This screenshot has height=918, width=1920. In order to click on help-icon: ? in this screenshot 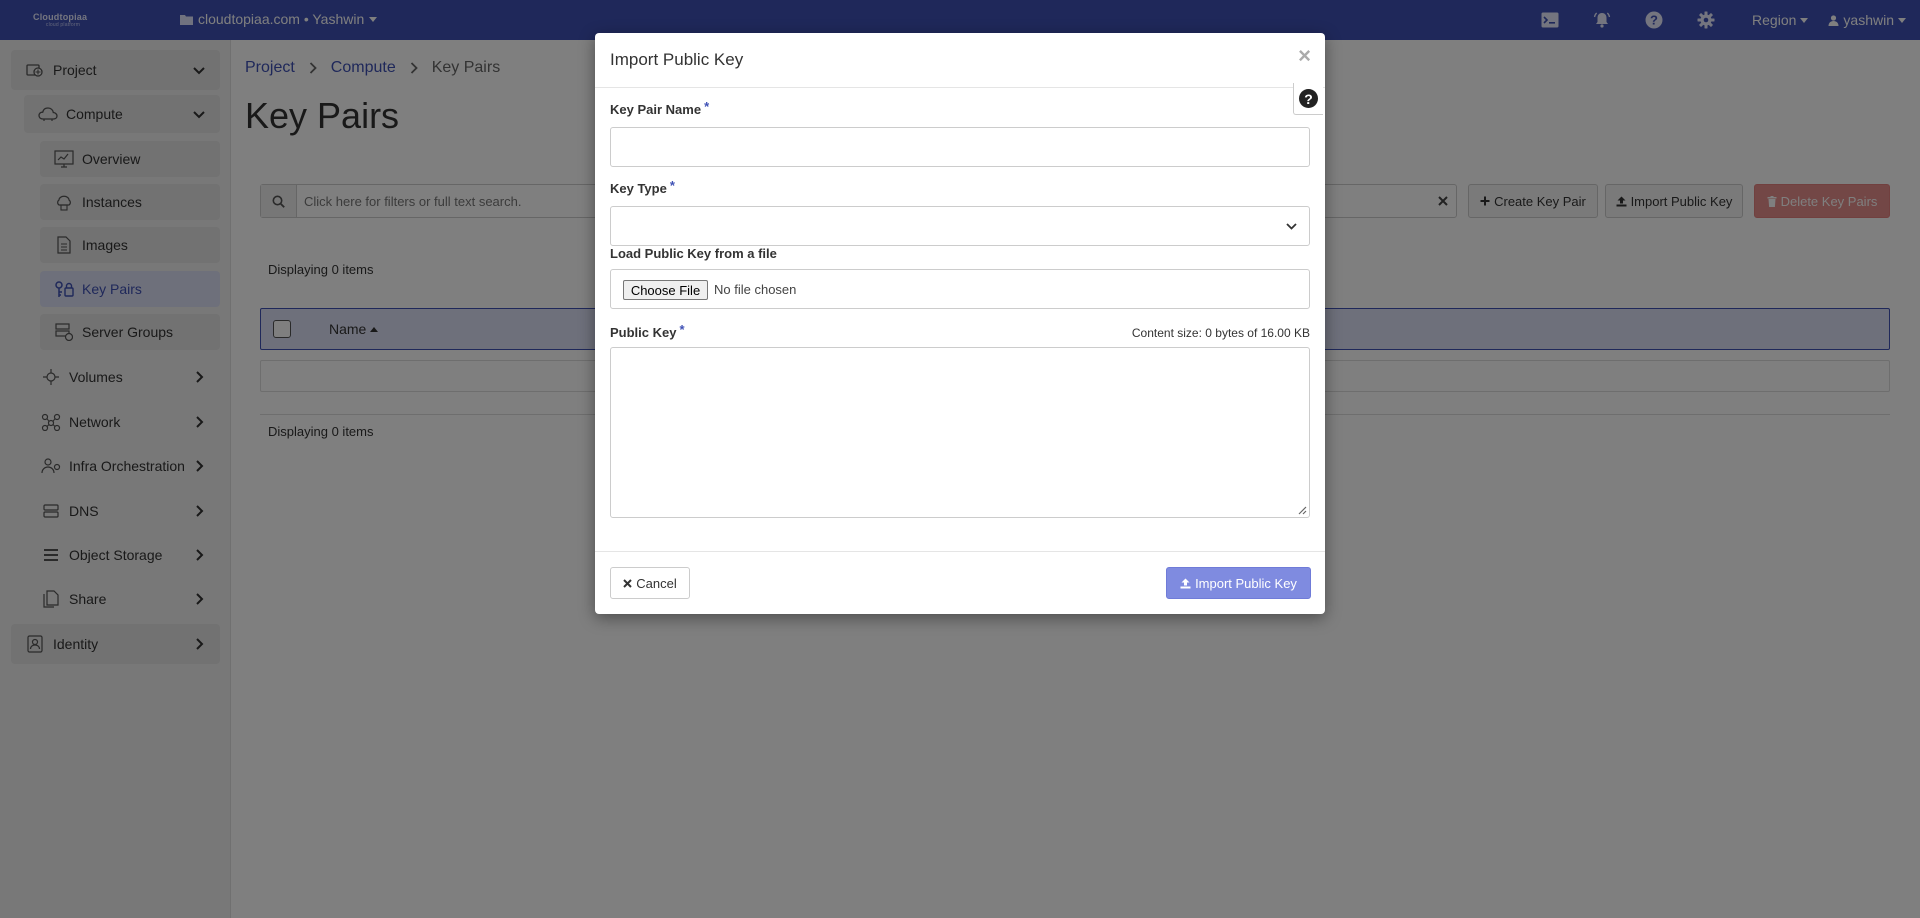, I will do `click(1308, 98)`.